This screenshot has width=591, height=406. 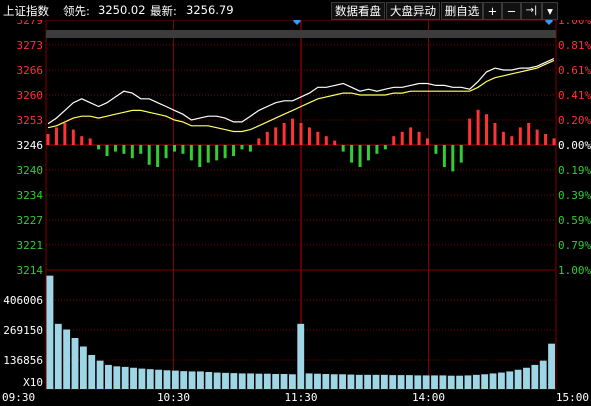 I want to click on market-alert-button: 大盘异动, so click(x=413, y=11).